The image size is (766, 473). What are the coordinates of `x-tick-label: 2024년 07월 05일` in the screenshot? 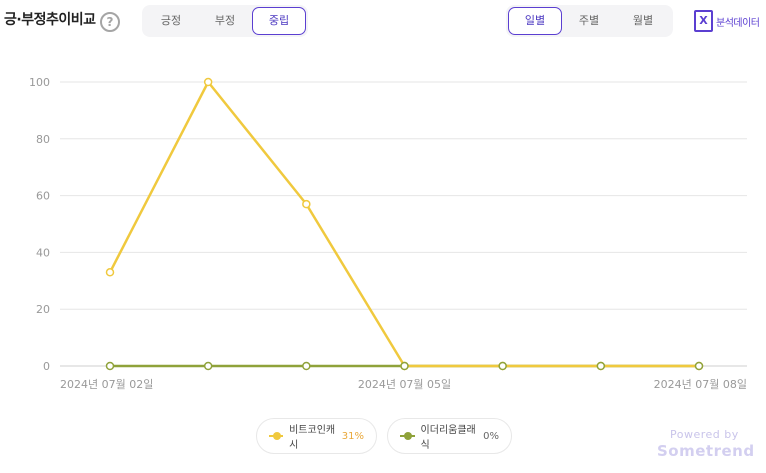 It's located at (404, 384).